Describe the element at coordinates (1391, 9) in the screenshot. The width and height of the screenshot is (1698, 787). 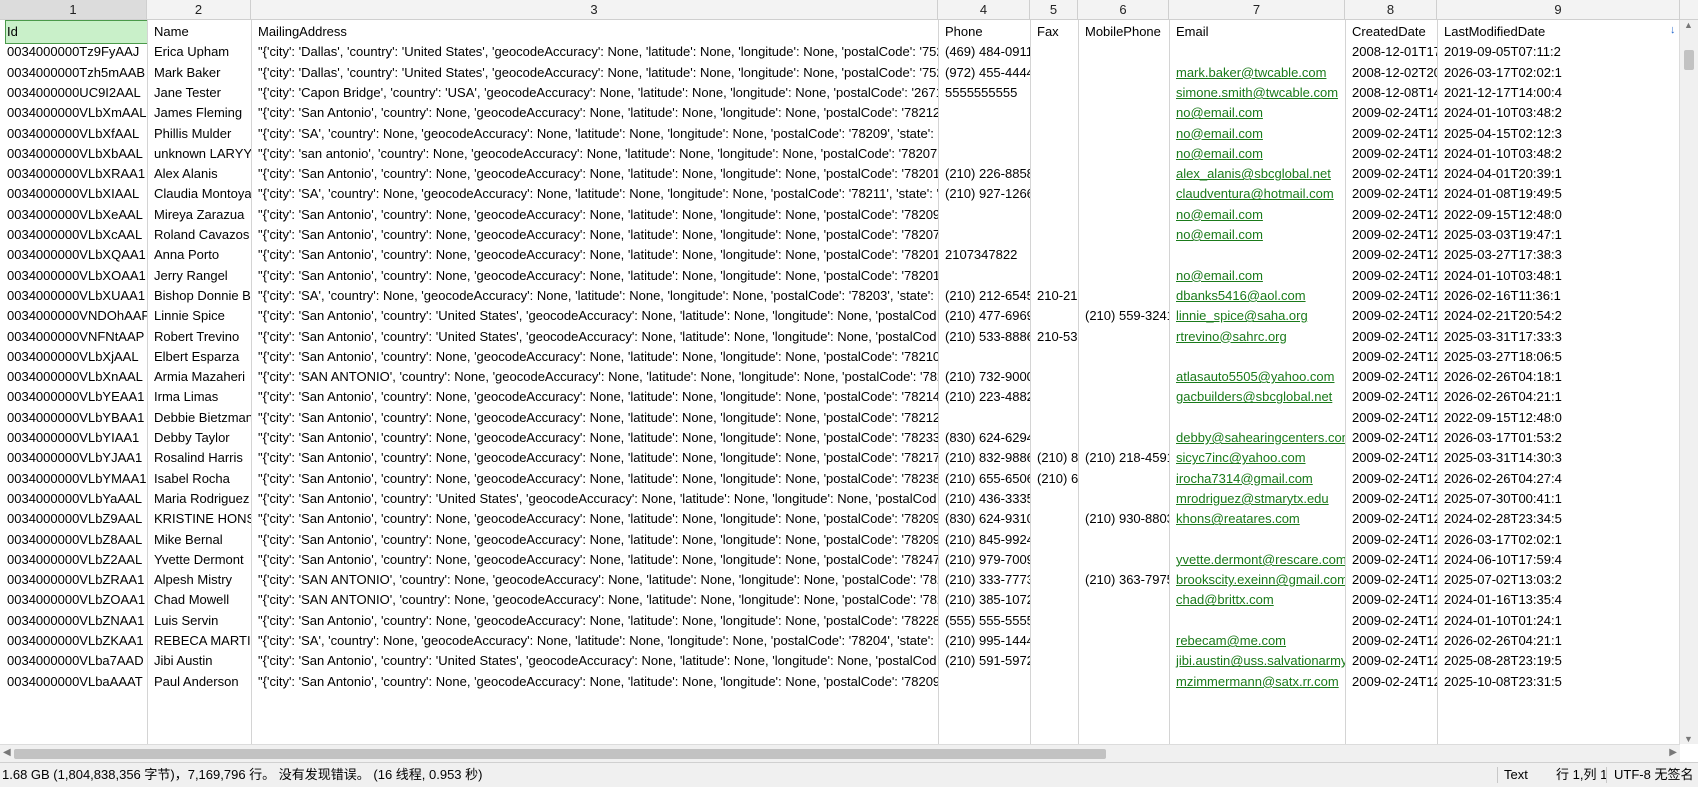
I see `column-number-8: 8` at that location.